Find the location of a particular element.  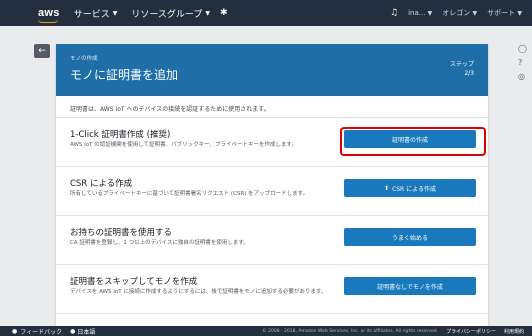

privacy-policy-link: プライバシーポリシー is located at coordinates (471, 331).